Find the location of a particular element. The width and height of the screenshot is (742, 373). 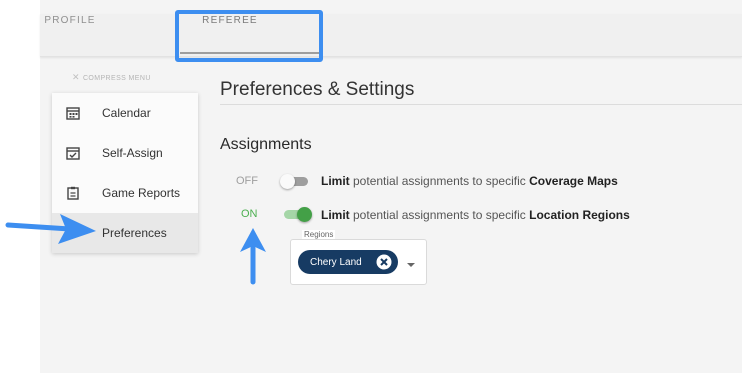

annotation-arrow-right-icon is located at coordinates (50, 229).